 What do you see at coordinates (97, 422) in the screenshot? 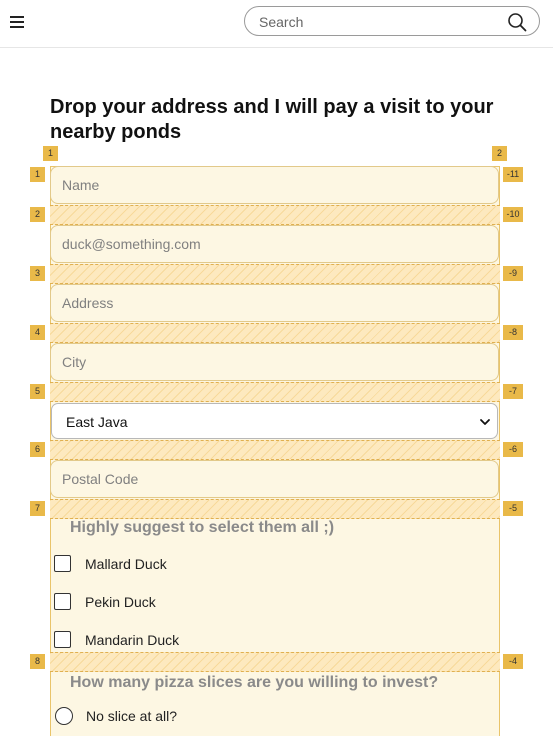
I see `province-select-value: East Java` at bounding box center [97, 422].